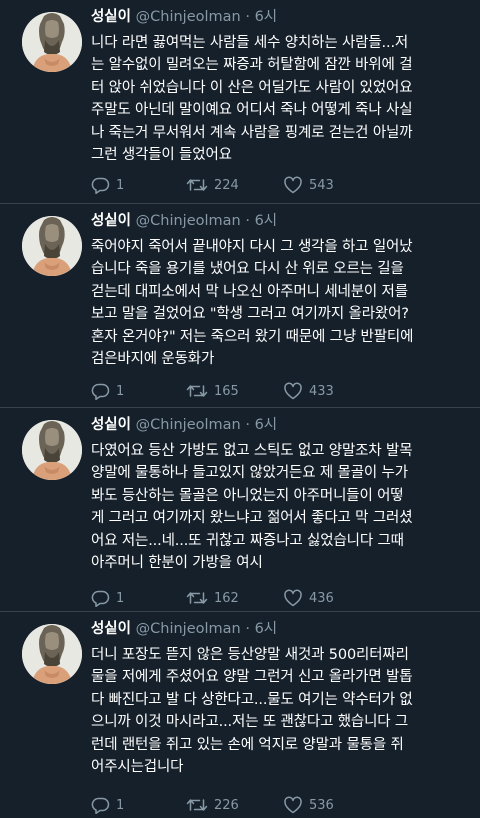  Describe the element at coordinates (249, 291) in the screenshot. I see `tweet-text-line: 걷는데 대피소에서 막 나오신 아주머니 세네분이 저를` at that location.